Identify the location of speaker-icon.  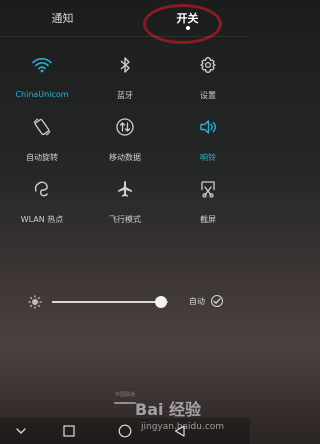
(208, 127).